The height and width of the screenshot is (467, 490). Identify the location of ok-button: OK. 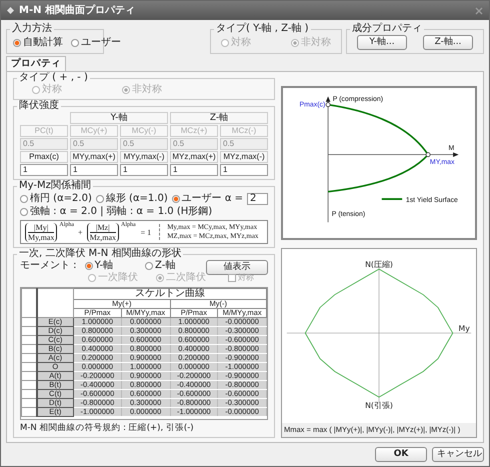
(401, 454).